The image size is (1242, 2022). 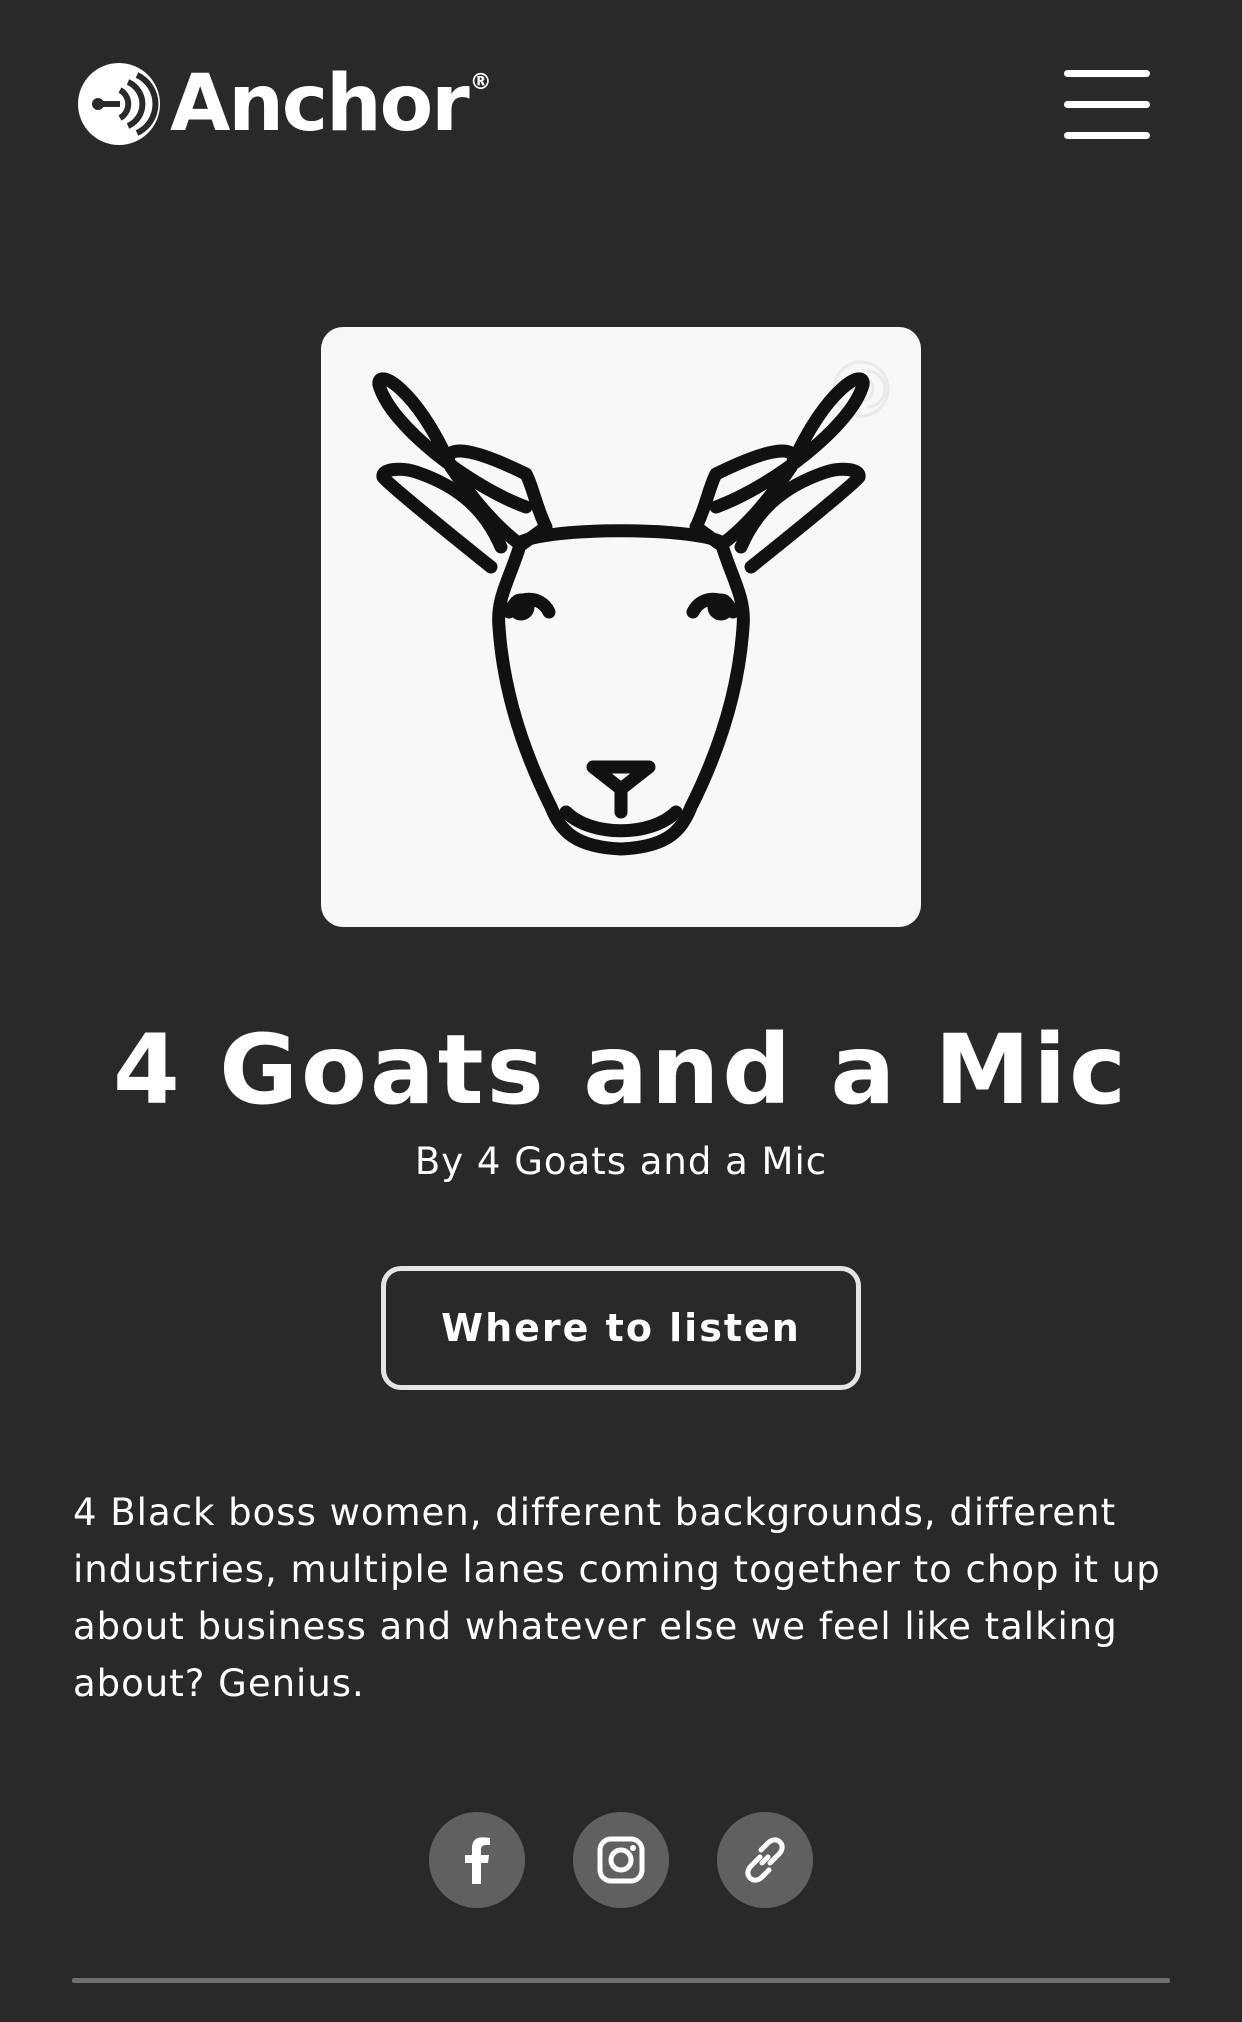 I want to click on where-to-listen-button: Where to listen, so click(x=621, y=1328).